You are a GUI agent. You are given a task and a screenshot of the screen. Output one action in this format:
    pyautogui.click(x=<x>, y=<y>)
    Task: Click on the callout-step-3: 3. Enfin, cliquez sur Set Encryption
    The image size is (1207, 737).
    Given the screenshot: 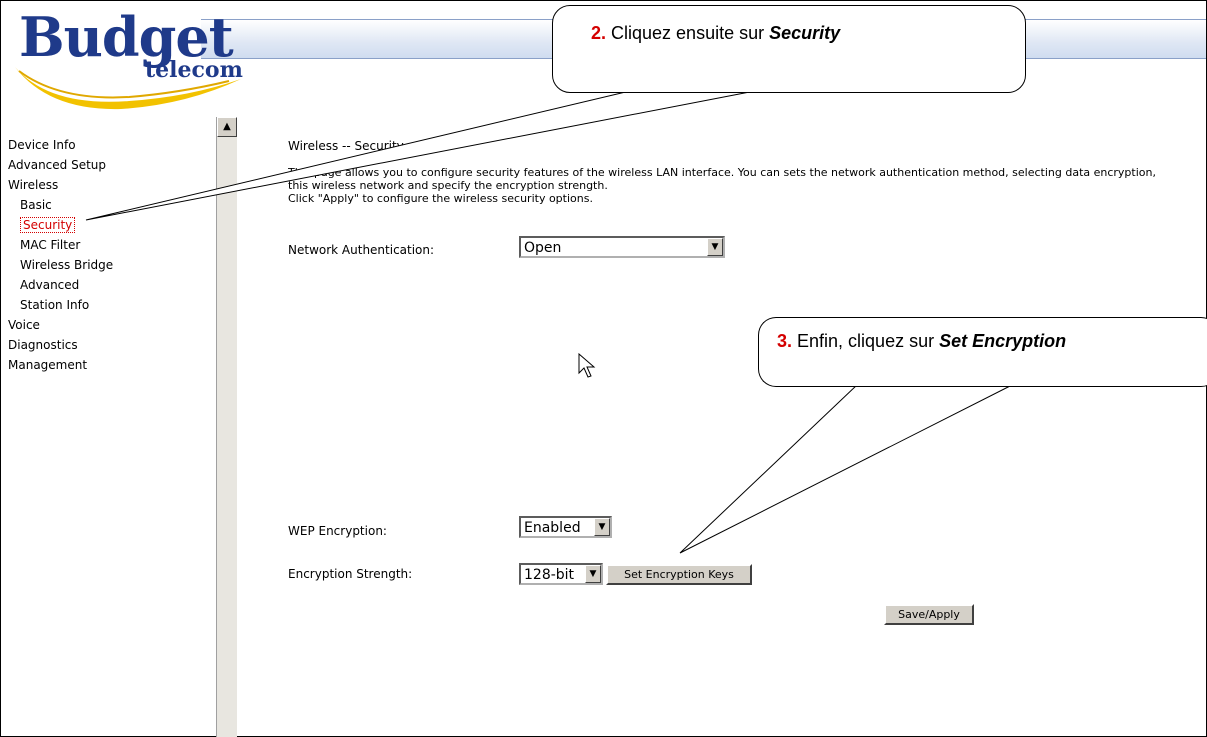 What is the action you would take?
    pyautogui.click(x=982, y=352)
    